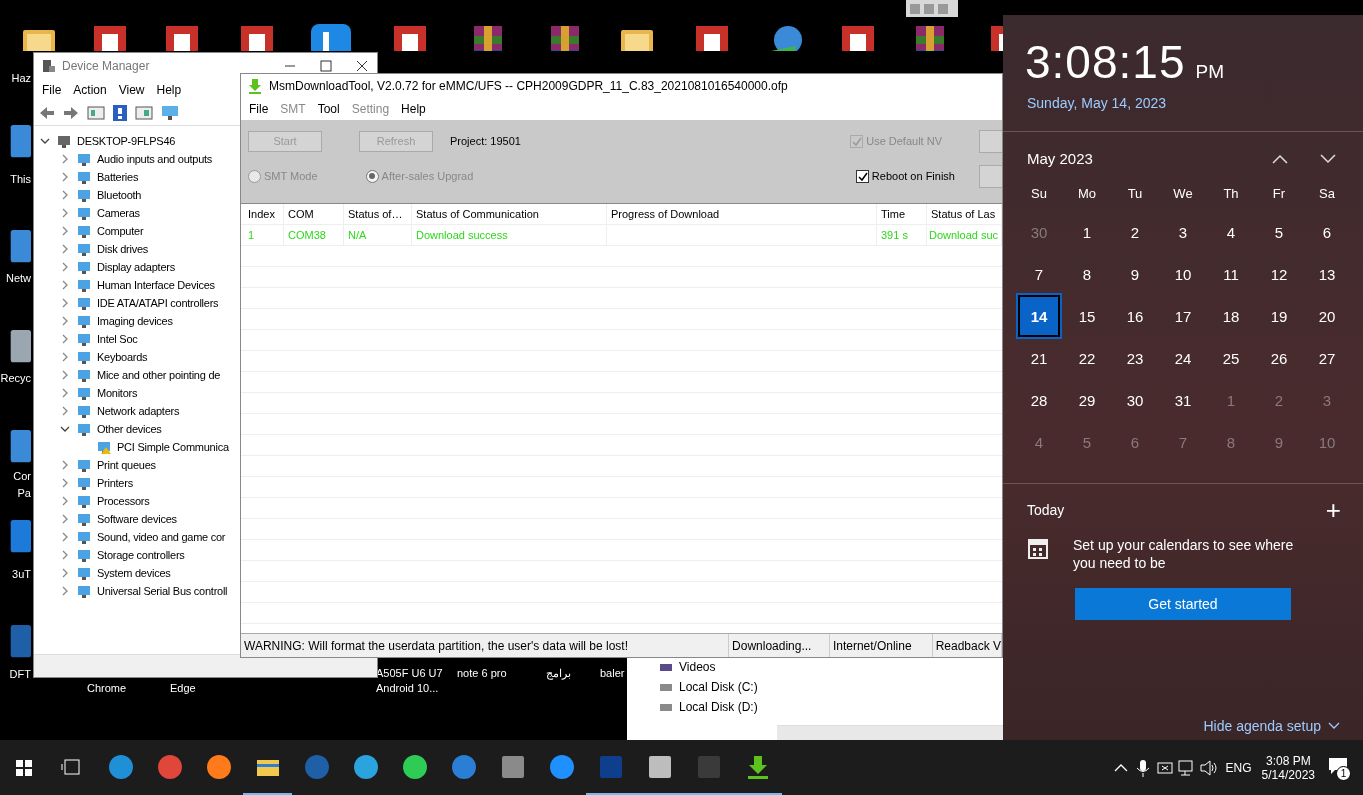 Image resolution: width=1363 pixels, height=795 pixels. What do you see at coordinates (1279, 274) in the screenshot?
I see `calendar-day: 12` at bounding box center [1279, 274].